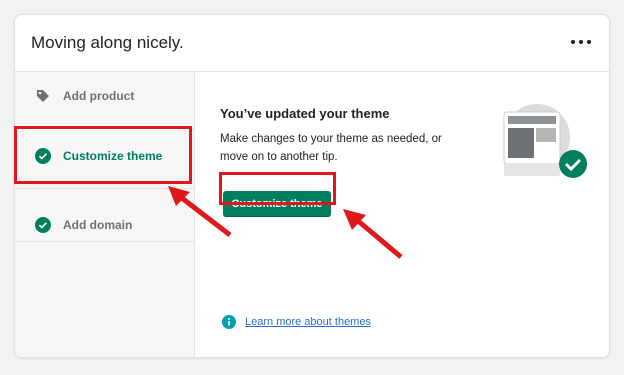 This screenshot has width=624, height=375. Describe the element at coordinates (99, 96) in the screenshot. I see `sidebar-item-label: Add product` at that location.